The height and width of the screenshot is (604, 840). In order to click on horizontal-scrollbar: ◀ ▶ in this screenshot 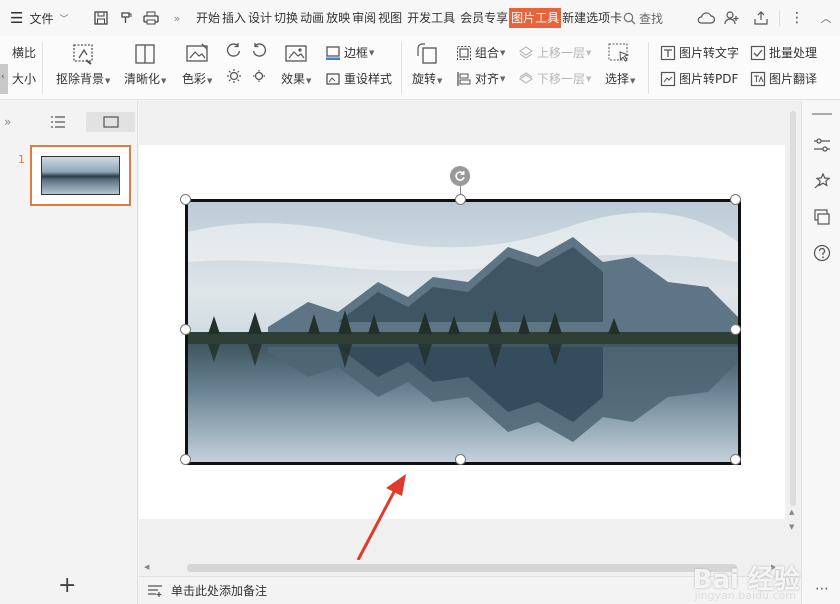, I will do `click(462, 568)`.